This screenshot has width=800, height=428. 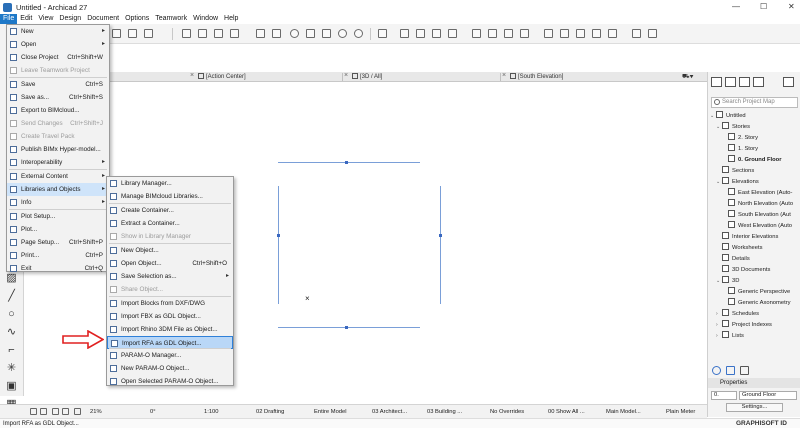 I want to click on menu-view: View, so click(x=45, y=19).